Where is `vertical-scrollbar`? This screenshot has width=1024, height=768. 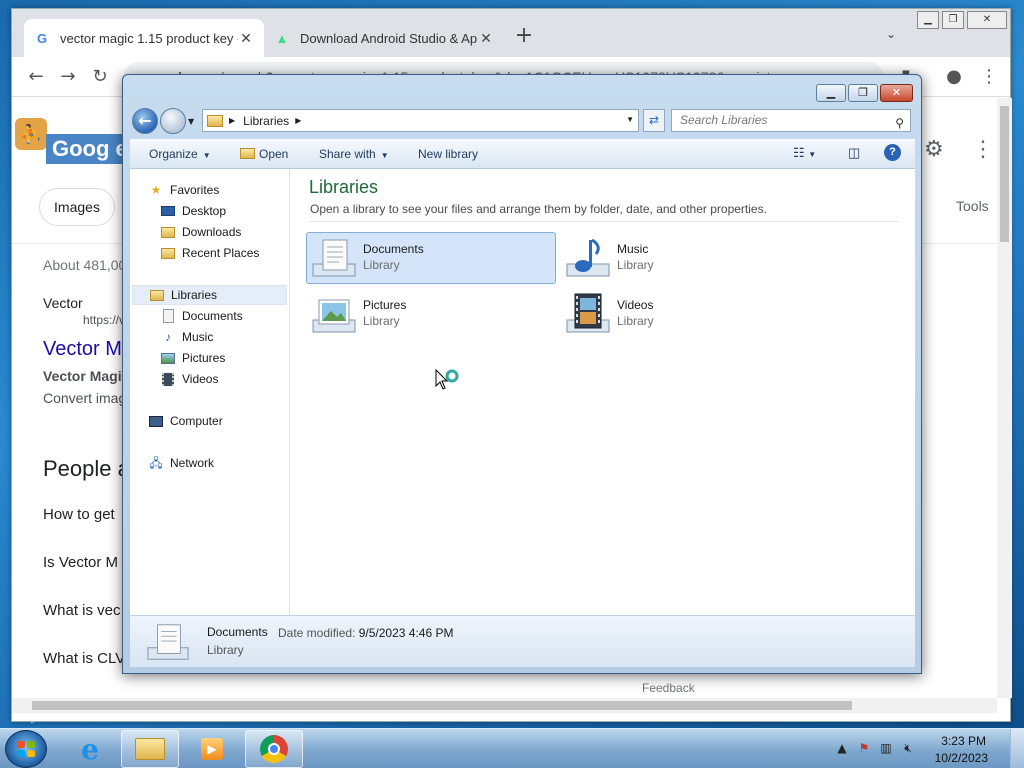
vertical-scrollbar is located at coordinates (1004, 398).